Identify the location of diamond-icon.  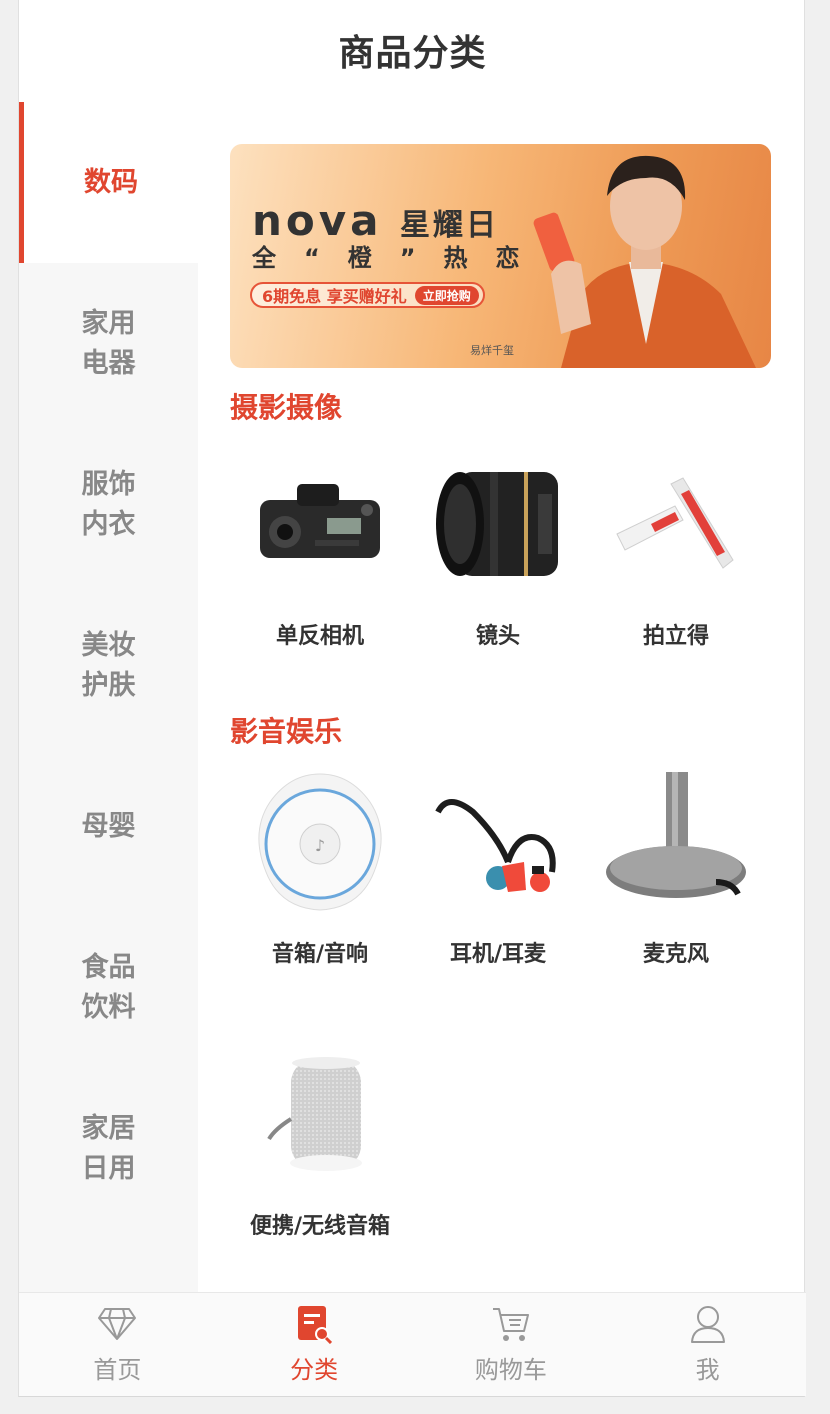
(117, 1324).